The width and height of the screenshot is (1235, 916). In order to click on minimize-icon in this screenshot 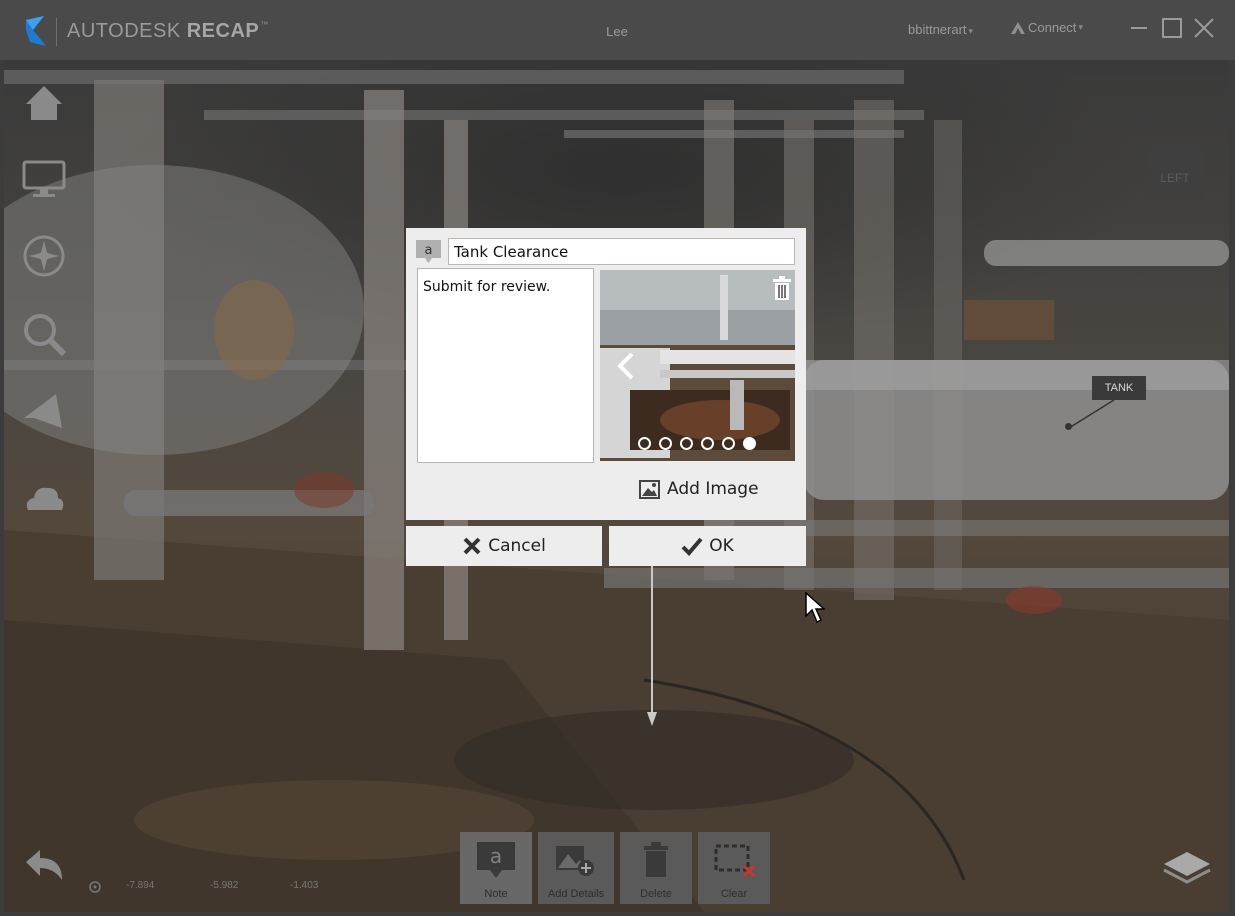, I will do `click(1140, 28)`.